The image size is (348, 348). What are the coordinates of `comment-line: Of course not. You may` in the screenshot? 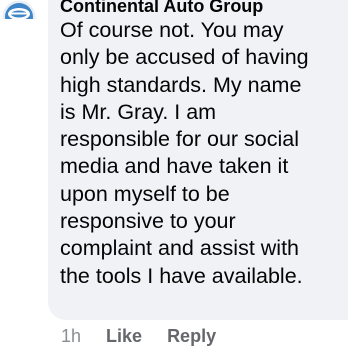 It's located at (172, 30).